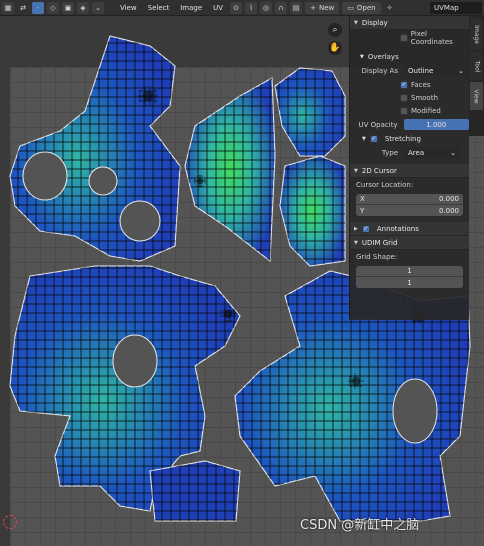 This screenshot has width=484, height=546. What do you see at coordinates (379, 170) in the screenshot?
I see `cursor-title: 2D Cursor` at bounding box center [379, 170].